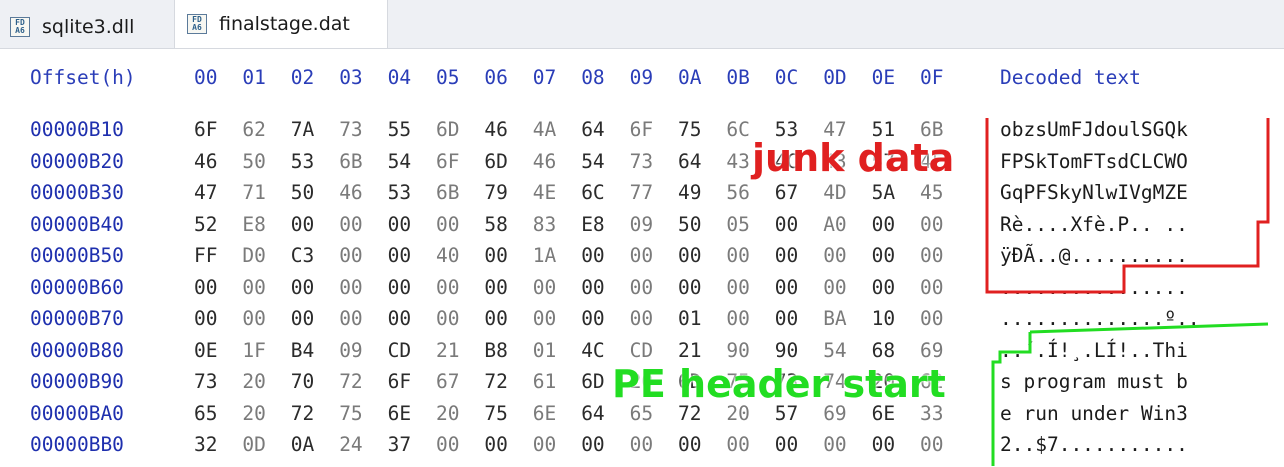 The width and height of the screenshot is (1284, 467). I want to click on pe-header-start-label: PE header start, so click(779, 384).